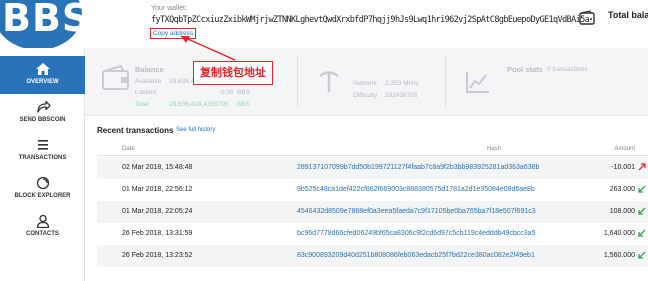 This screenshot has width=648, height=281. I want to click on total-label: Total, so click(142, 104).